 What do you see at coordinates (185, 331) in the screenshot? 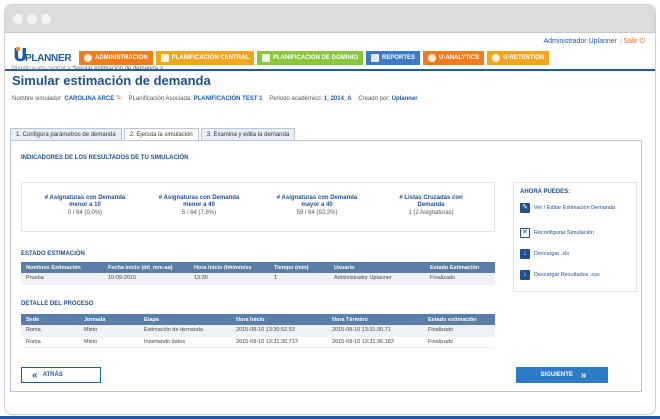
I see `cell-etapa: Estimación de demanda` at bounding box center [185, 331].